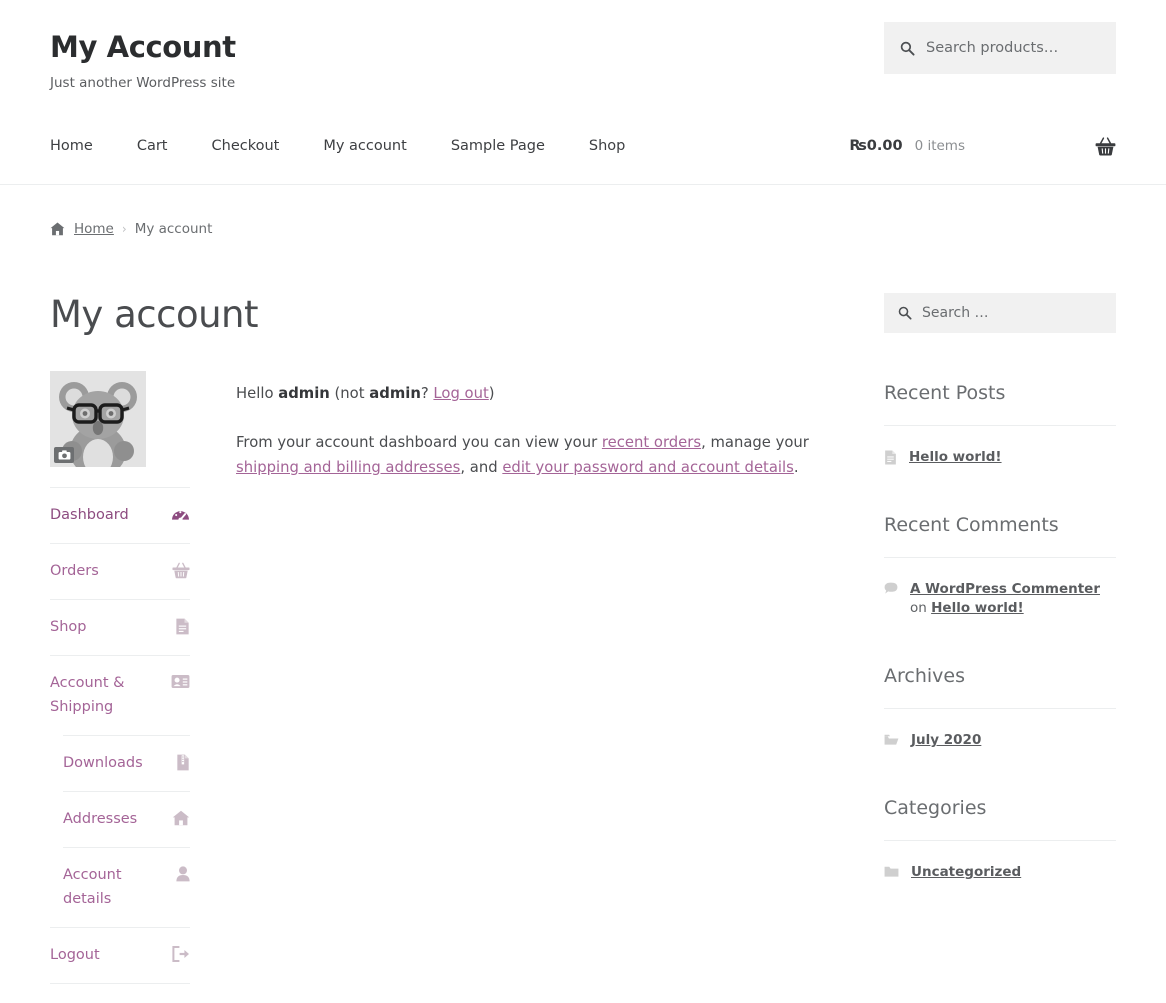 The height and width of the screenshot is (1003, 1166). What do you see at coordinates (651, 442) in the screenshot?
I see `recent-orders-link: recent orders` at bounding box center [651, 442].